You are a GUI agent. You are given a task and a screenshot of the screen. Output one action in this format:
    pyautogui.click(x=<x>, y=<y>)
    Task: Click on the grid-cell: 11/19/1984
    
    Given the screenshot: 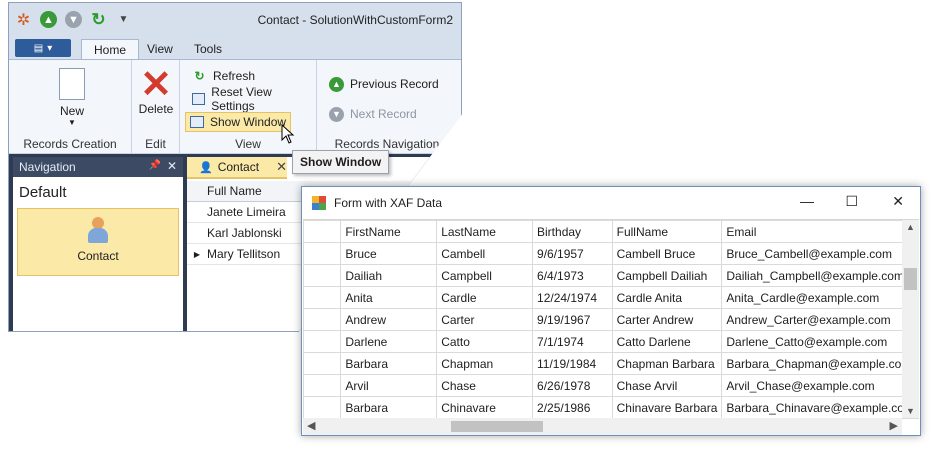 What is the action you would take?
    pyautogui.click(x=572, y=363)
    